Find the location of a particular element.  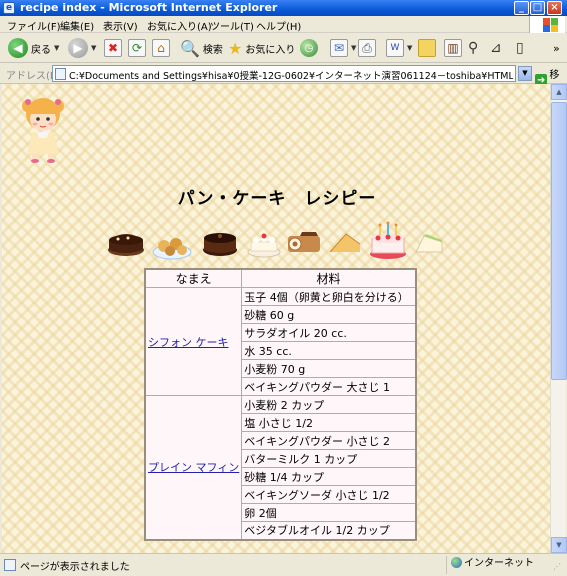

ingredient-cell: 卵 2個 is located at coordinates (329, 512).